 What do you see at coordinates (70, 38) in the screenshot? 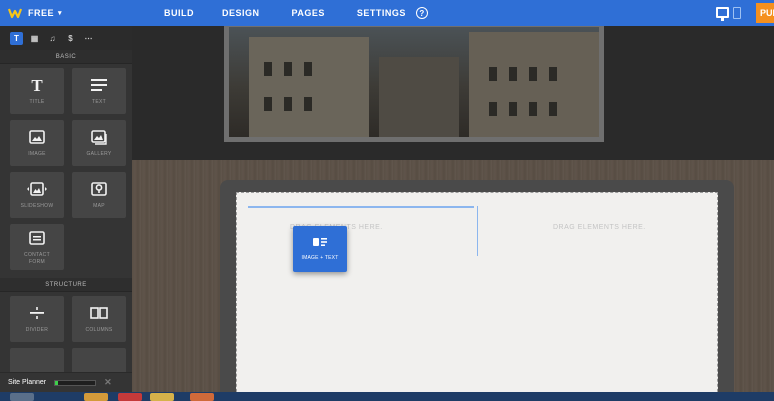
I see `tab-commerce-icon: $` at bounding box center [70, 38].